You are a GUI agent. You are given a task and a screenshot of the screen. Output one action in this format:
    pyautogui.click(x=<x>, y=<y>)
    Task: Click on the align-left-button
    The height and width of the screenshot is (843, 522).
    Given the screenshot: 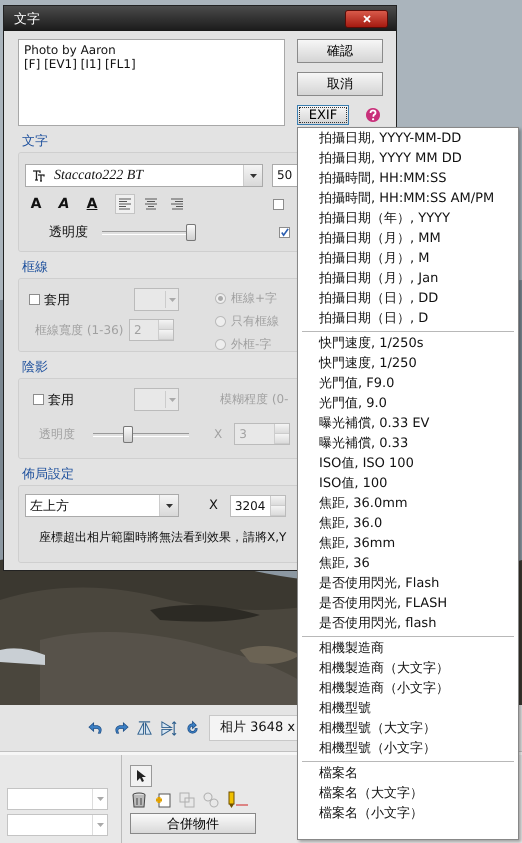 What is the action you would take?
    pyautogui.click(x=125, y=204)
    